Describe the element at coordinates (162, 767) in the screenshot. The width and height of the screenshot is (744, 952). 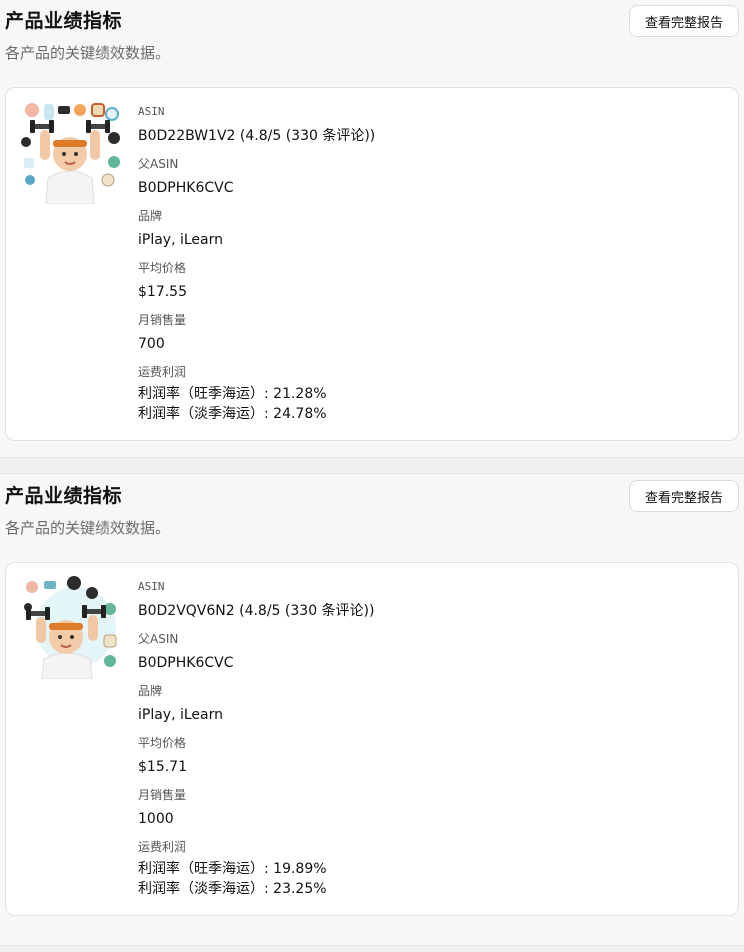
I see `avg-price-value: $15.71` at that location.